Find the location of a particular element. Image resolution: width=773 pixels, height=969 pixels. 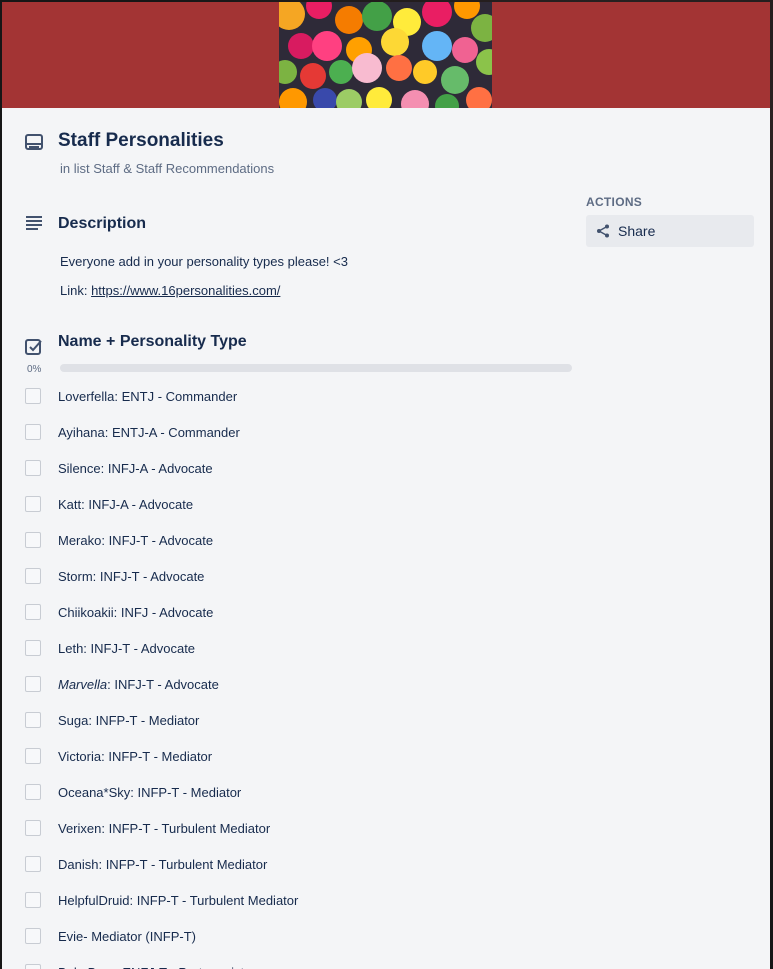

checklist-progress-bar is located at coordinates (316, 368).